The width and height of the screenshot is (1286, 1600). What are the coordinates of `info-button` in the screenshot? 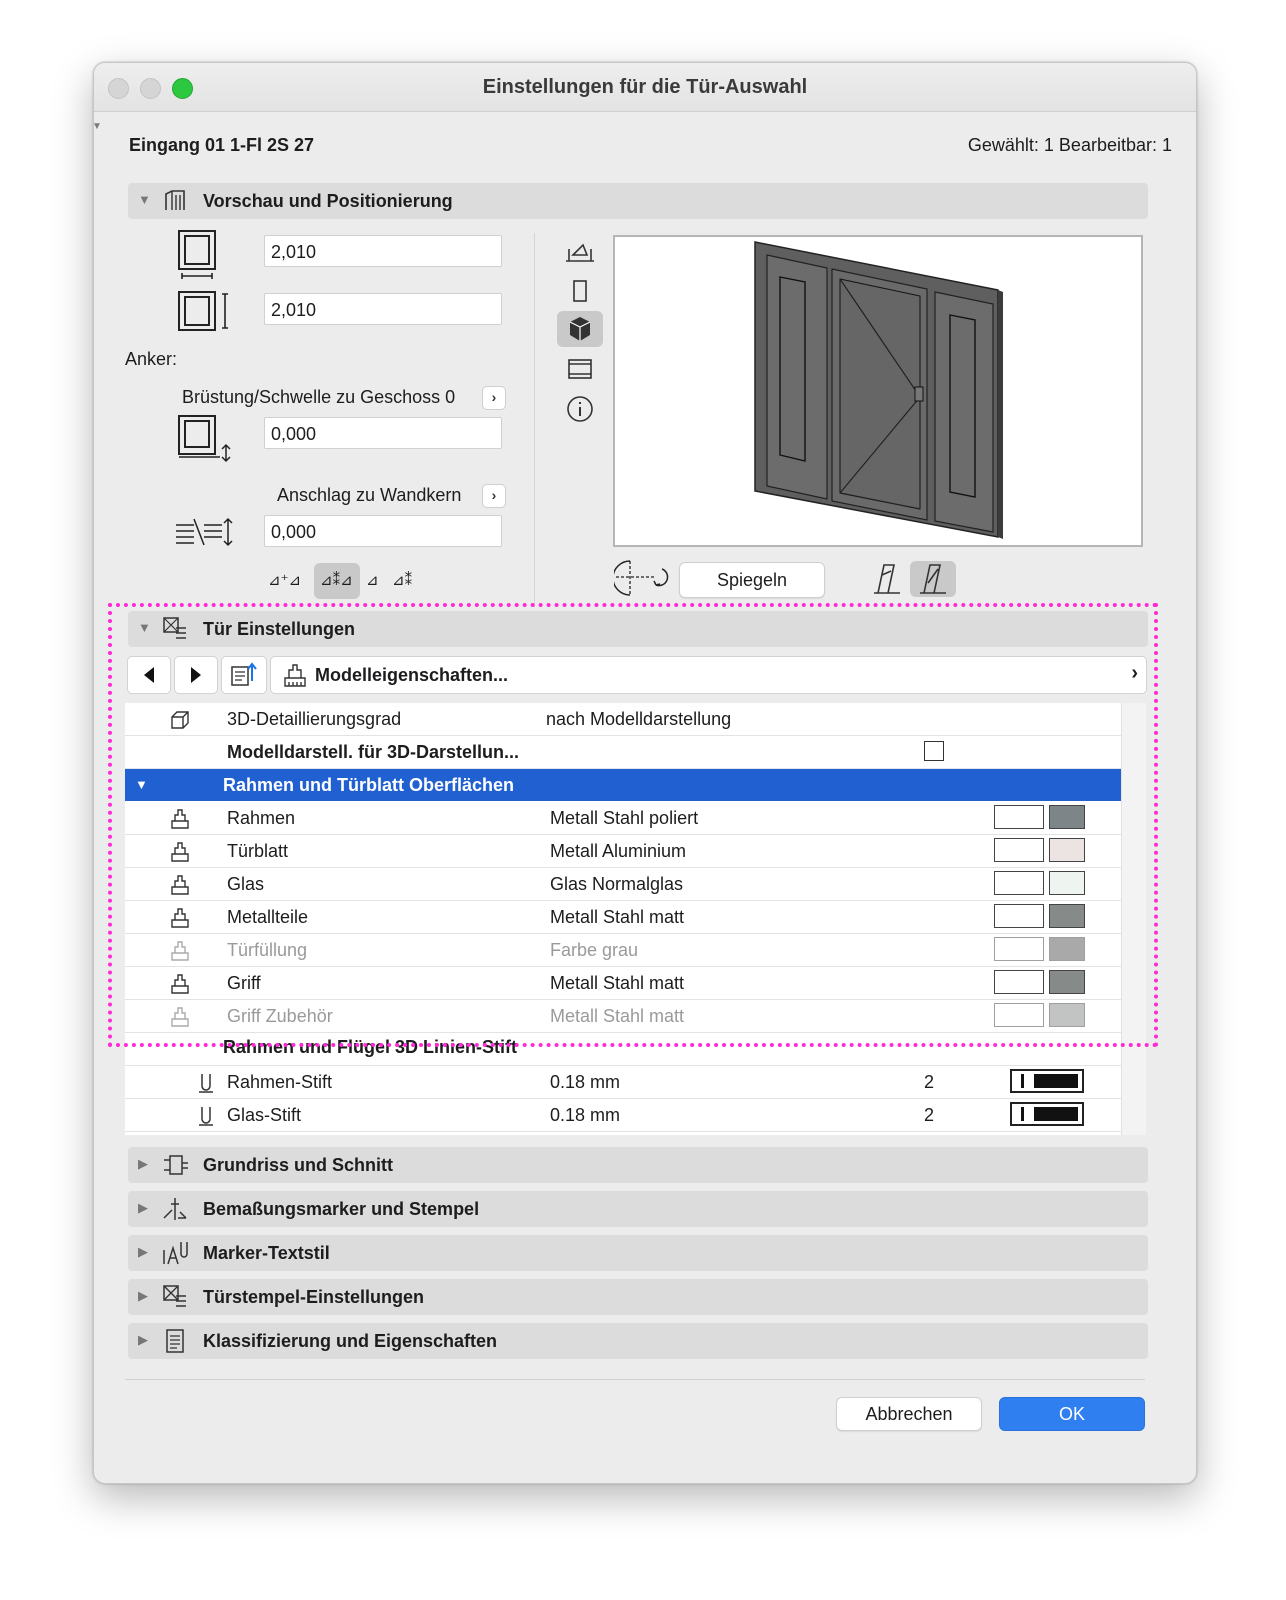 It's located at (580, 409).